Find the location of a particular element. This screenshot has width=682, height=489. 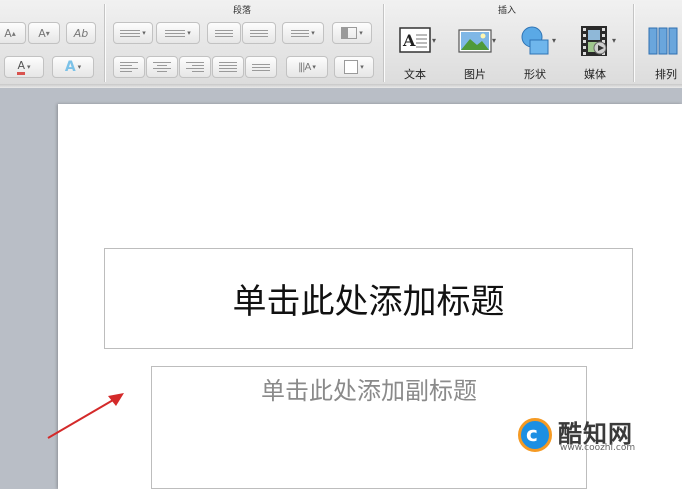

coozhi-logo-icon: c is located at coordinates (535, 435).